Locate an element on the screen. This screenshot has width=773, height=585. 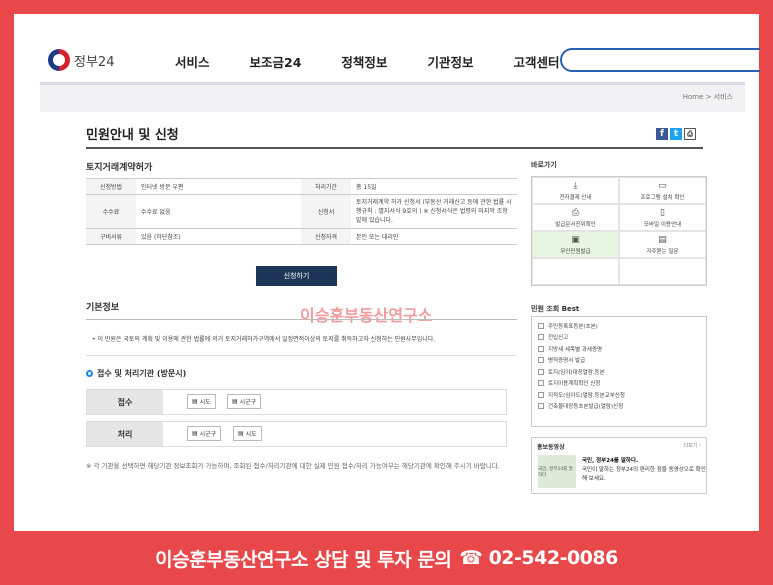
table-row: 구비서류 있음 (하단참조) 신청자격 본인 또는 대리인 is located at coordinates (301, 236).